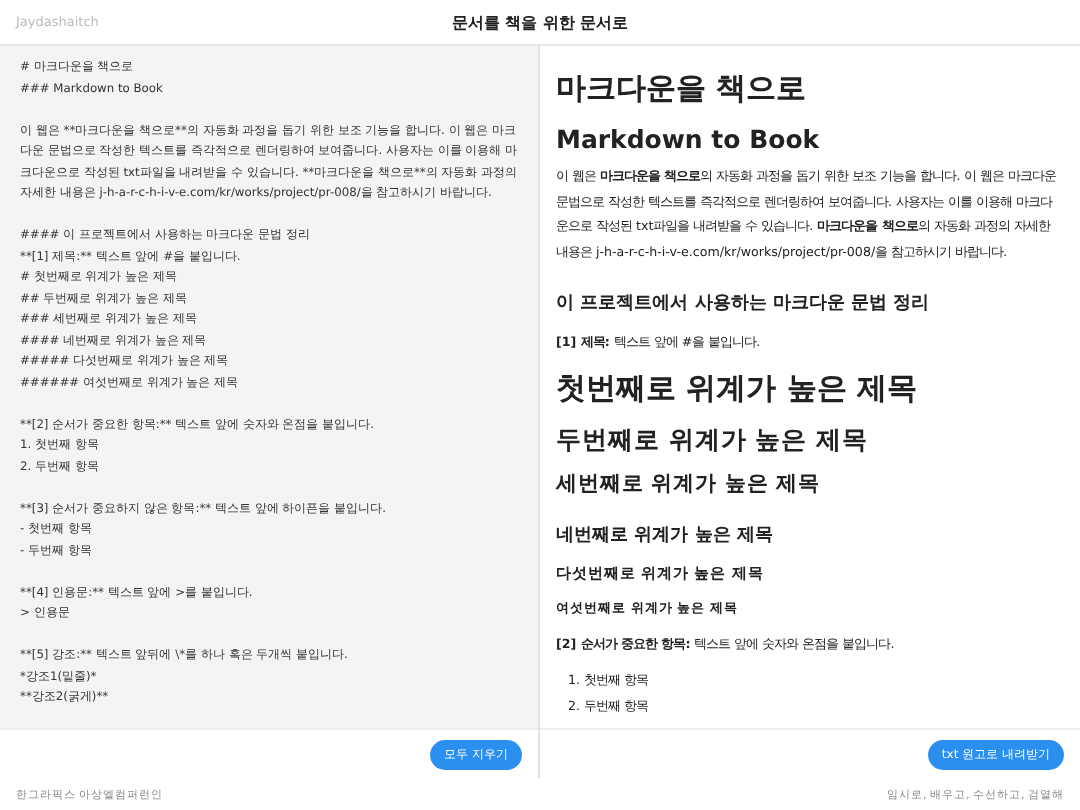  Describe the element at coordinates (713, 440) in the screenshot. I see `preview-heading: 두번째로 위계가 높은 제목` at that location.